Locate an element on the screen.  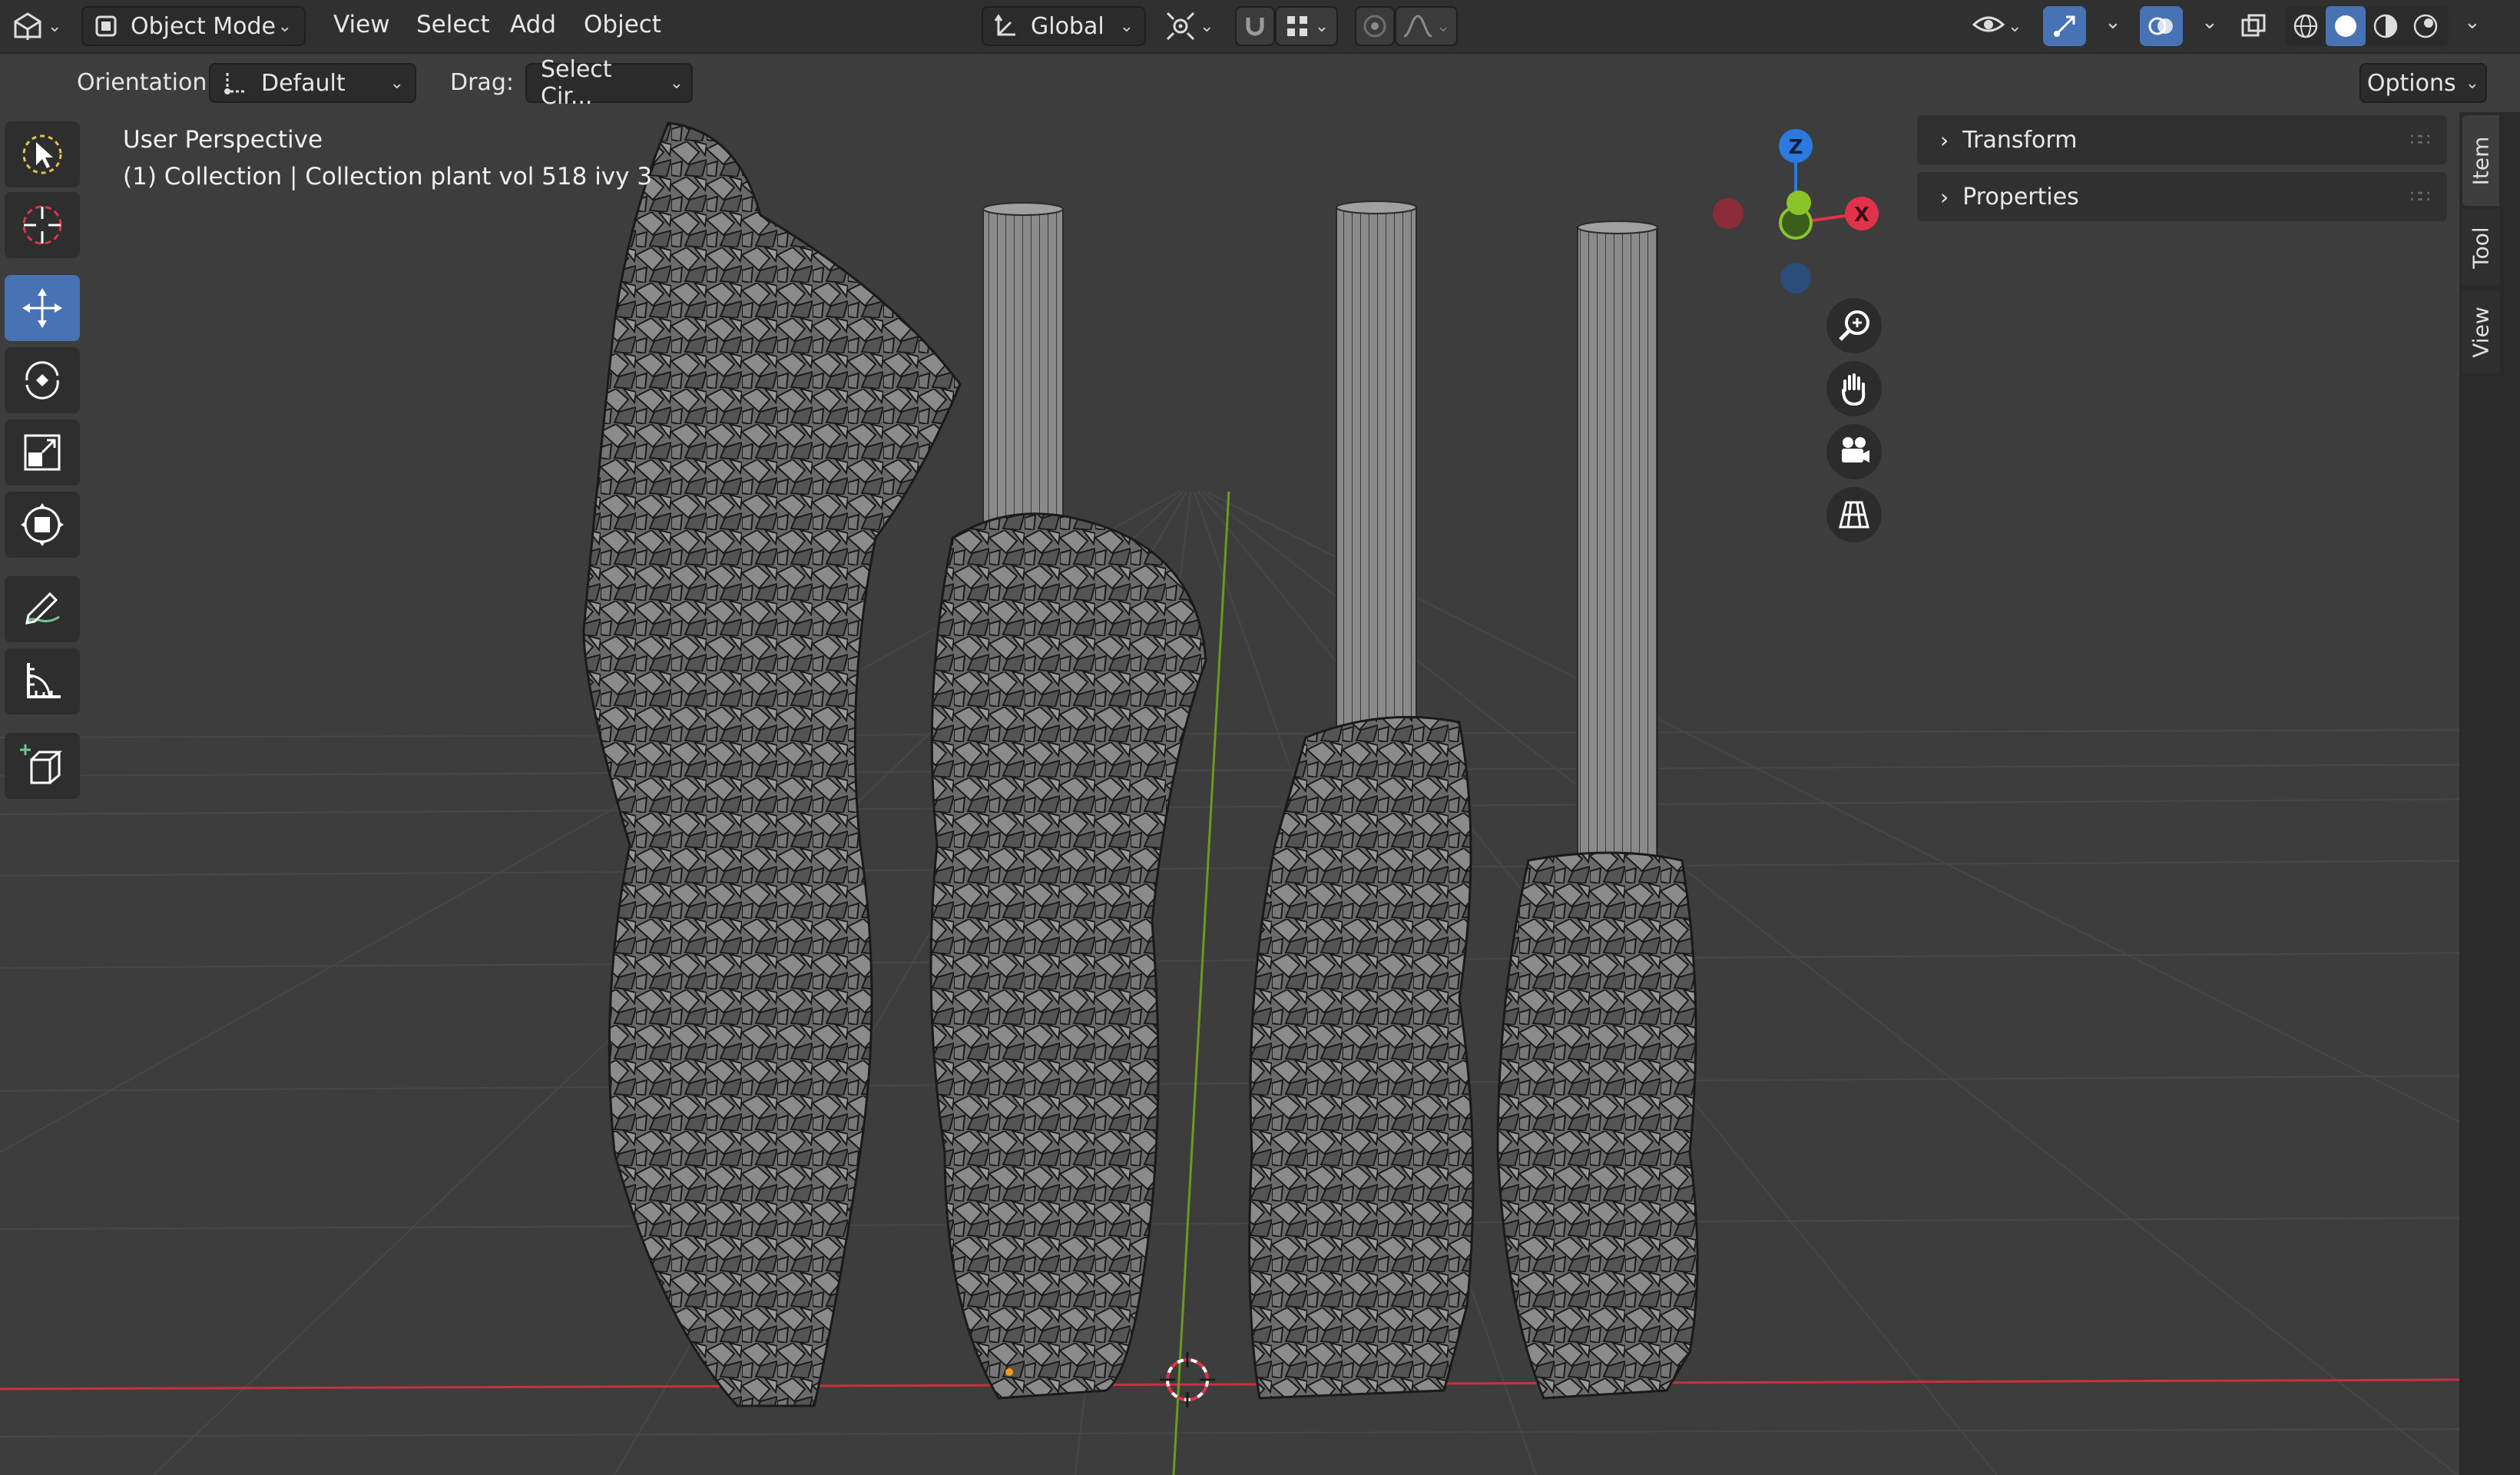
move-tool is located at coordinates (43, 308).